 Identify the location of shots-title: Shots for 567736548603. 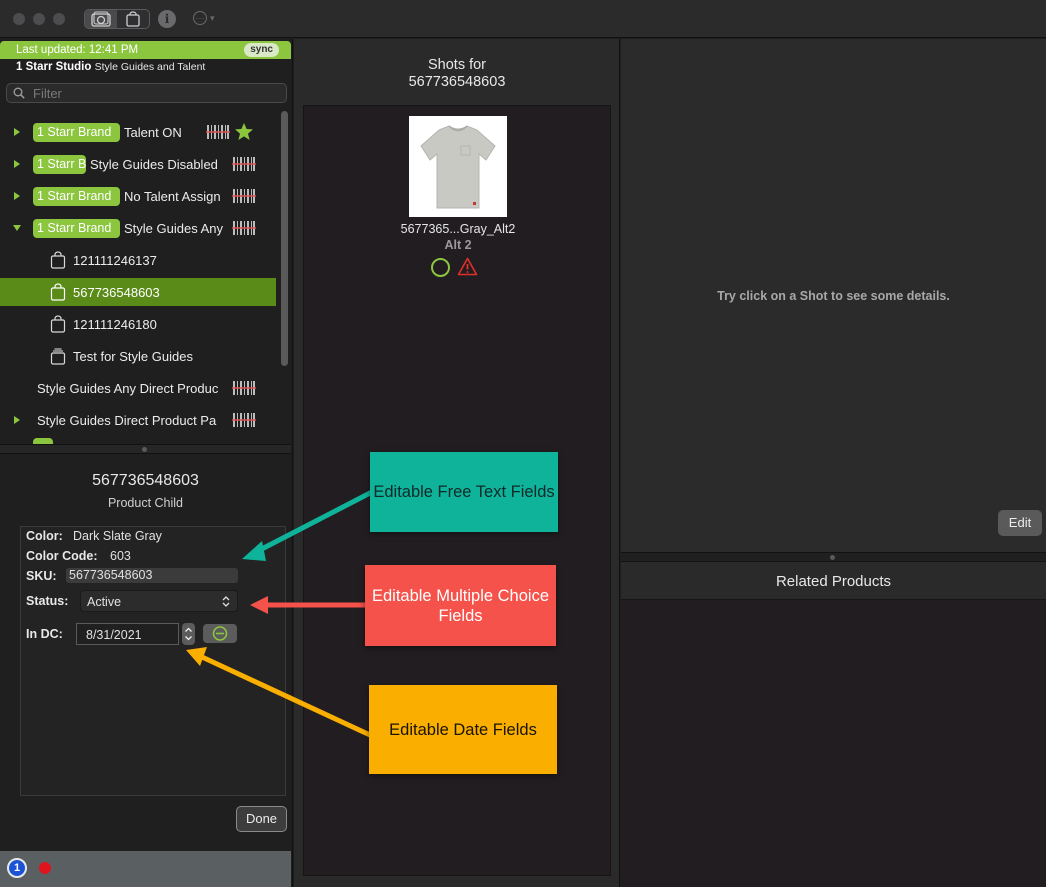
(457, 74).